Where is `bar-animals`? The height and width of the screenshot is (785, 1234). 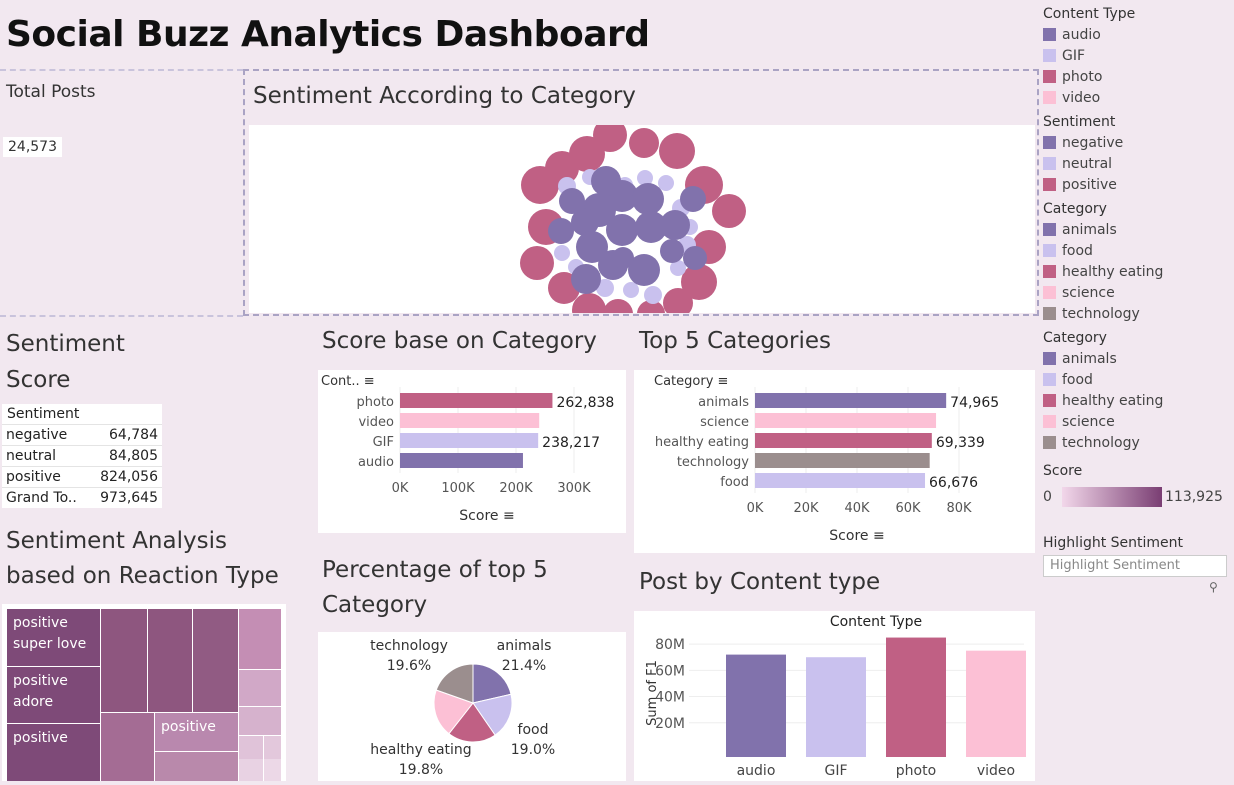 bar-animals is located at coordinates (851, 400).